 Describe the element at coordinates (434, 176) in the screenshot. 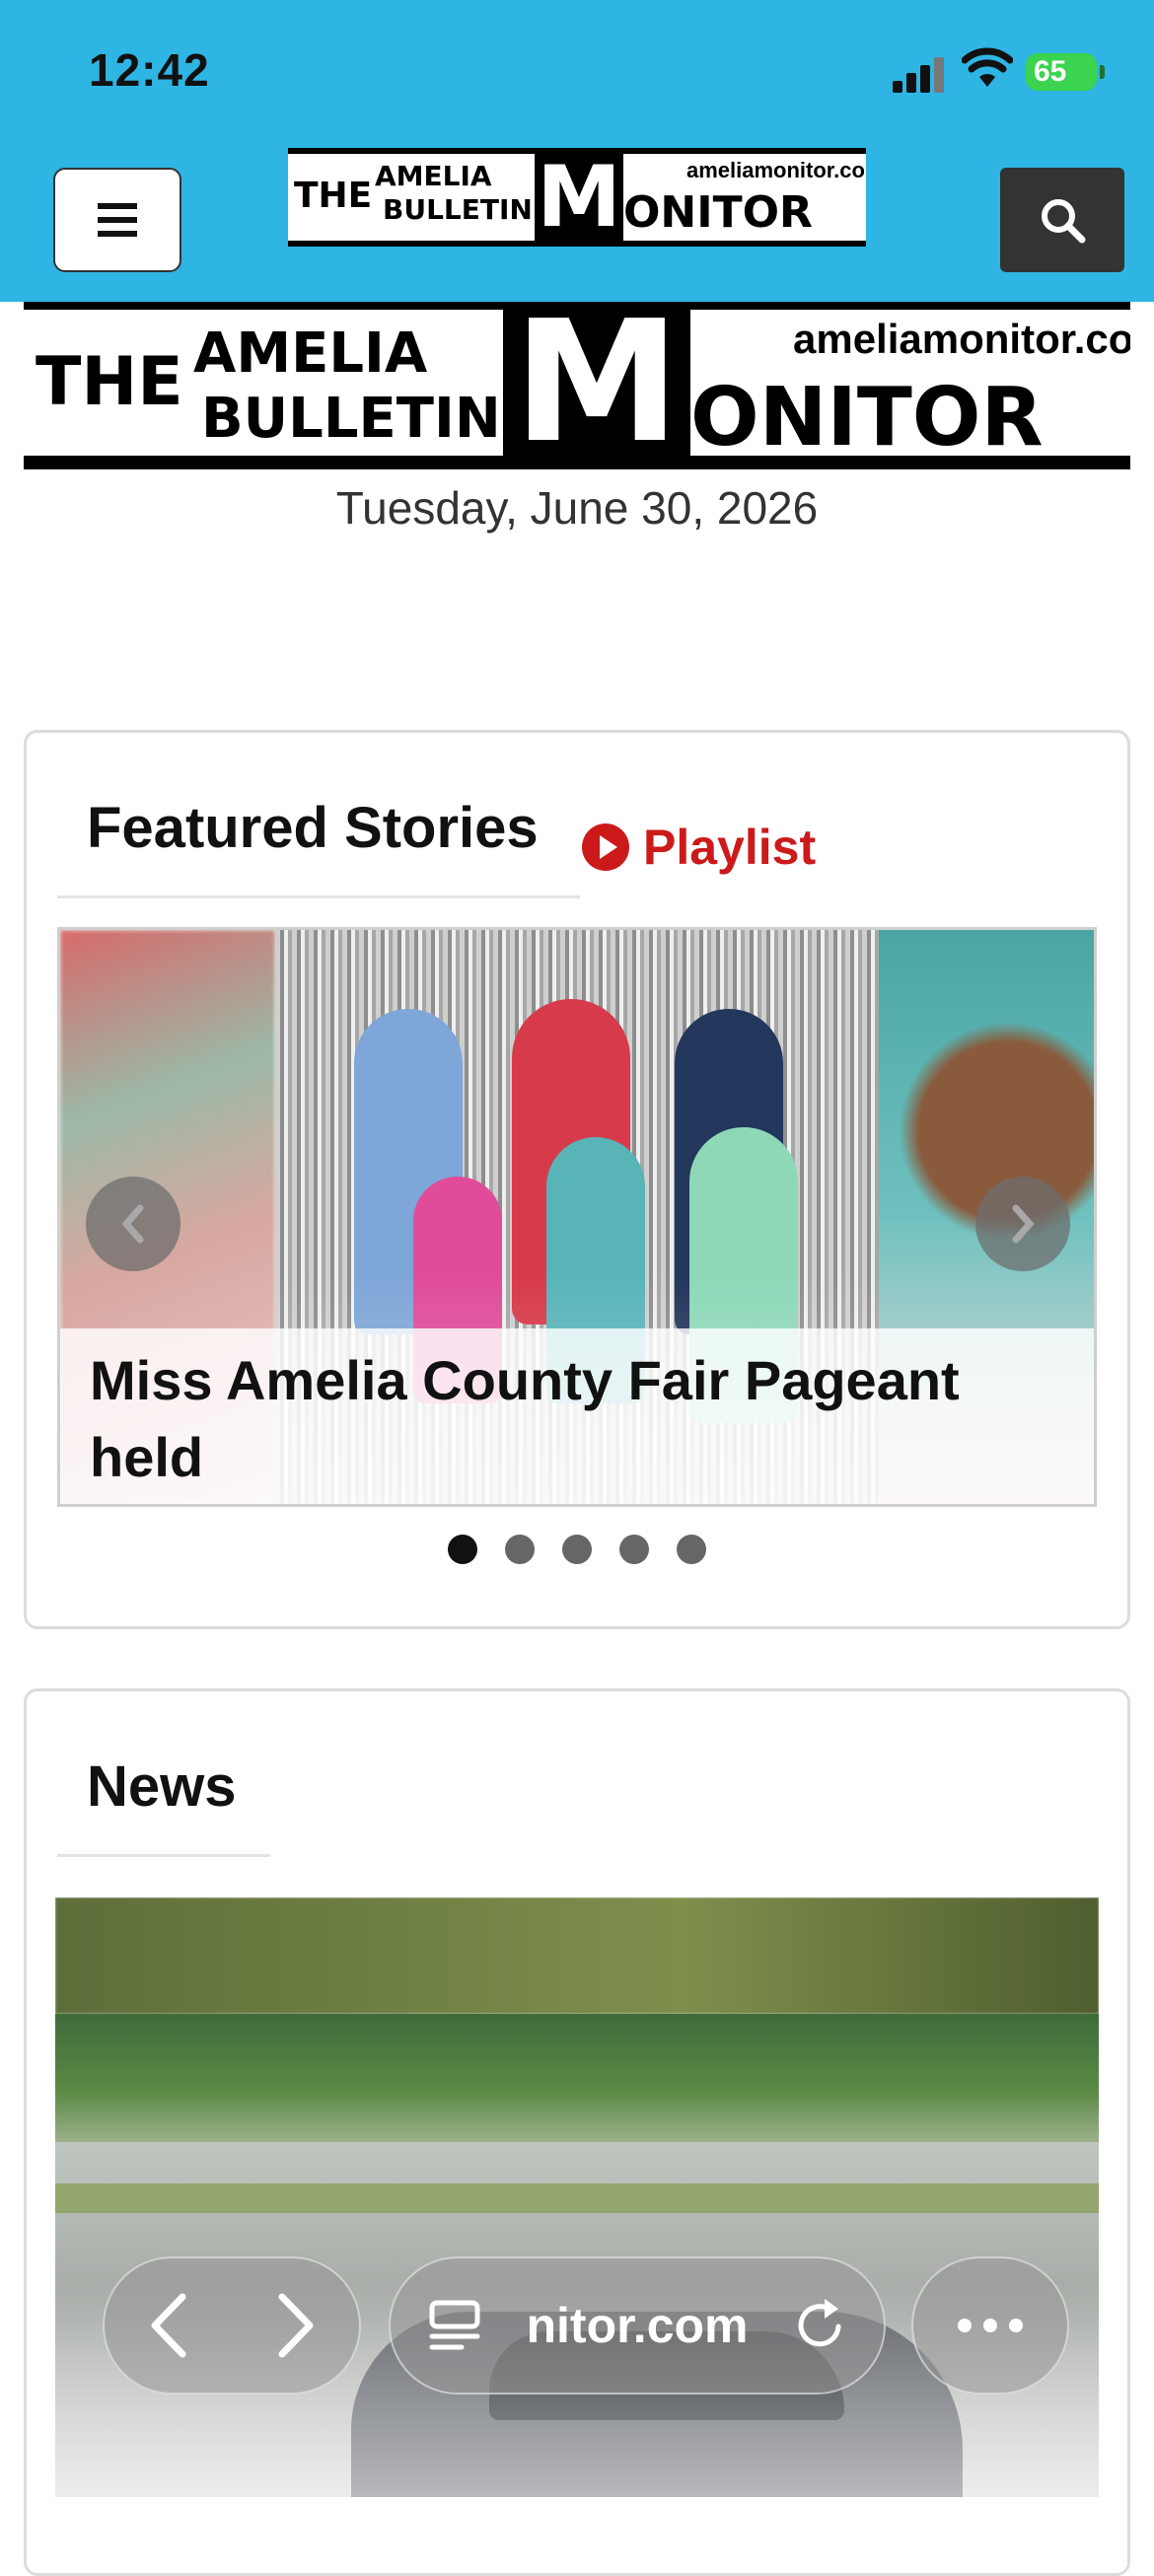

I see `logo-amelia: AMELIA` at that location.